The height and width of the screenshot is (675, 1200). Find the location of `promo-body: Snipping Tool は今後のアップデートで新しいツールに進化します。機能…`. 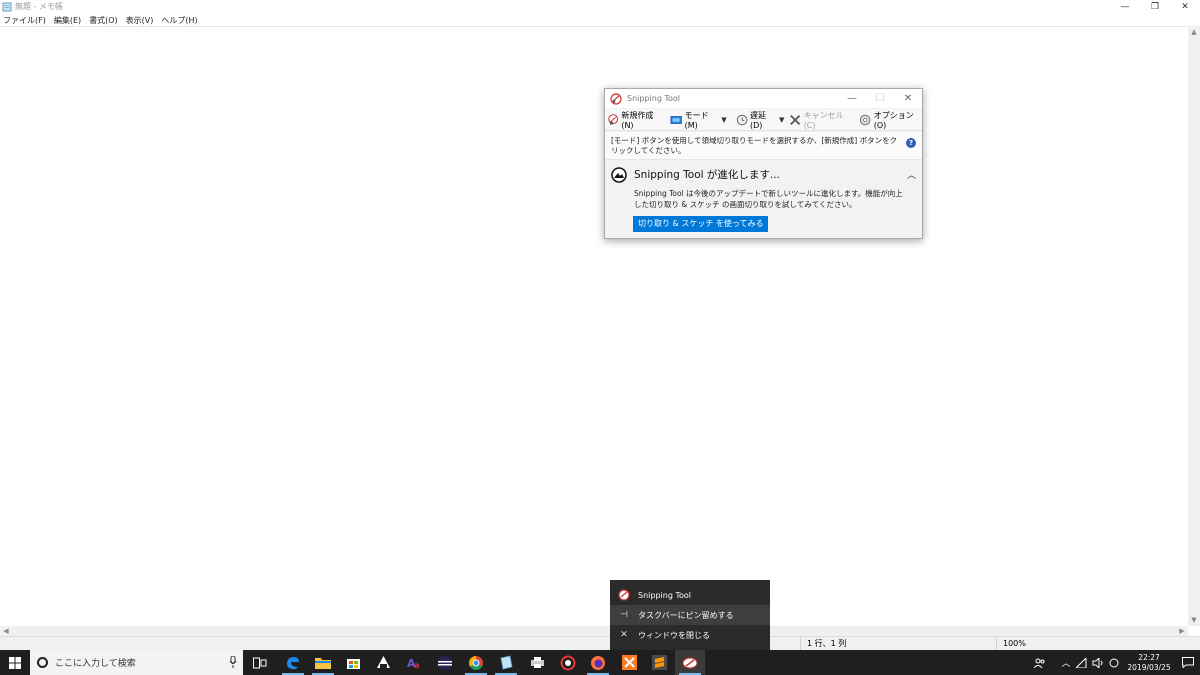

promo-body: Snipping Tool は今後のアップデートで新しいツールに進化します。機能… is located at coordinates (768, 199).